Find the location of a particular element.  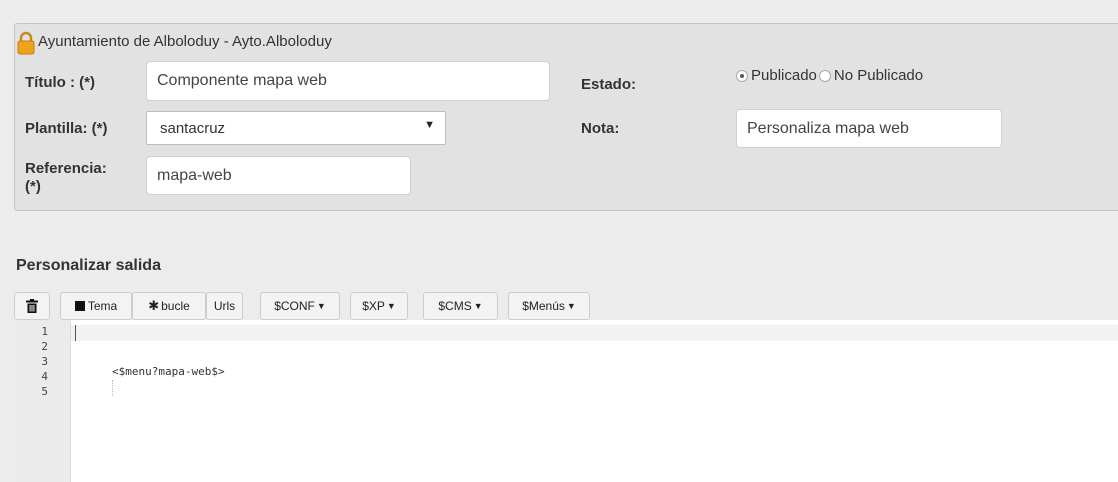

radio-no-publicado-label: No Publicado is located at coordinates (878, 75).